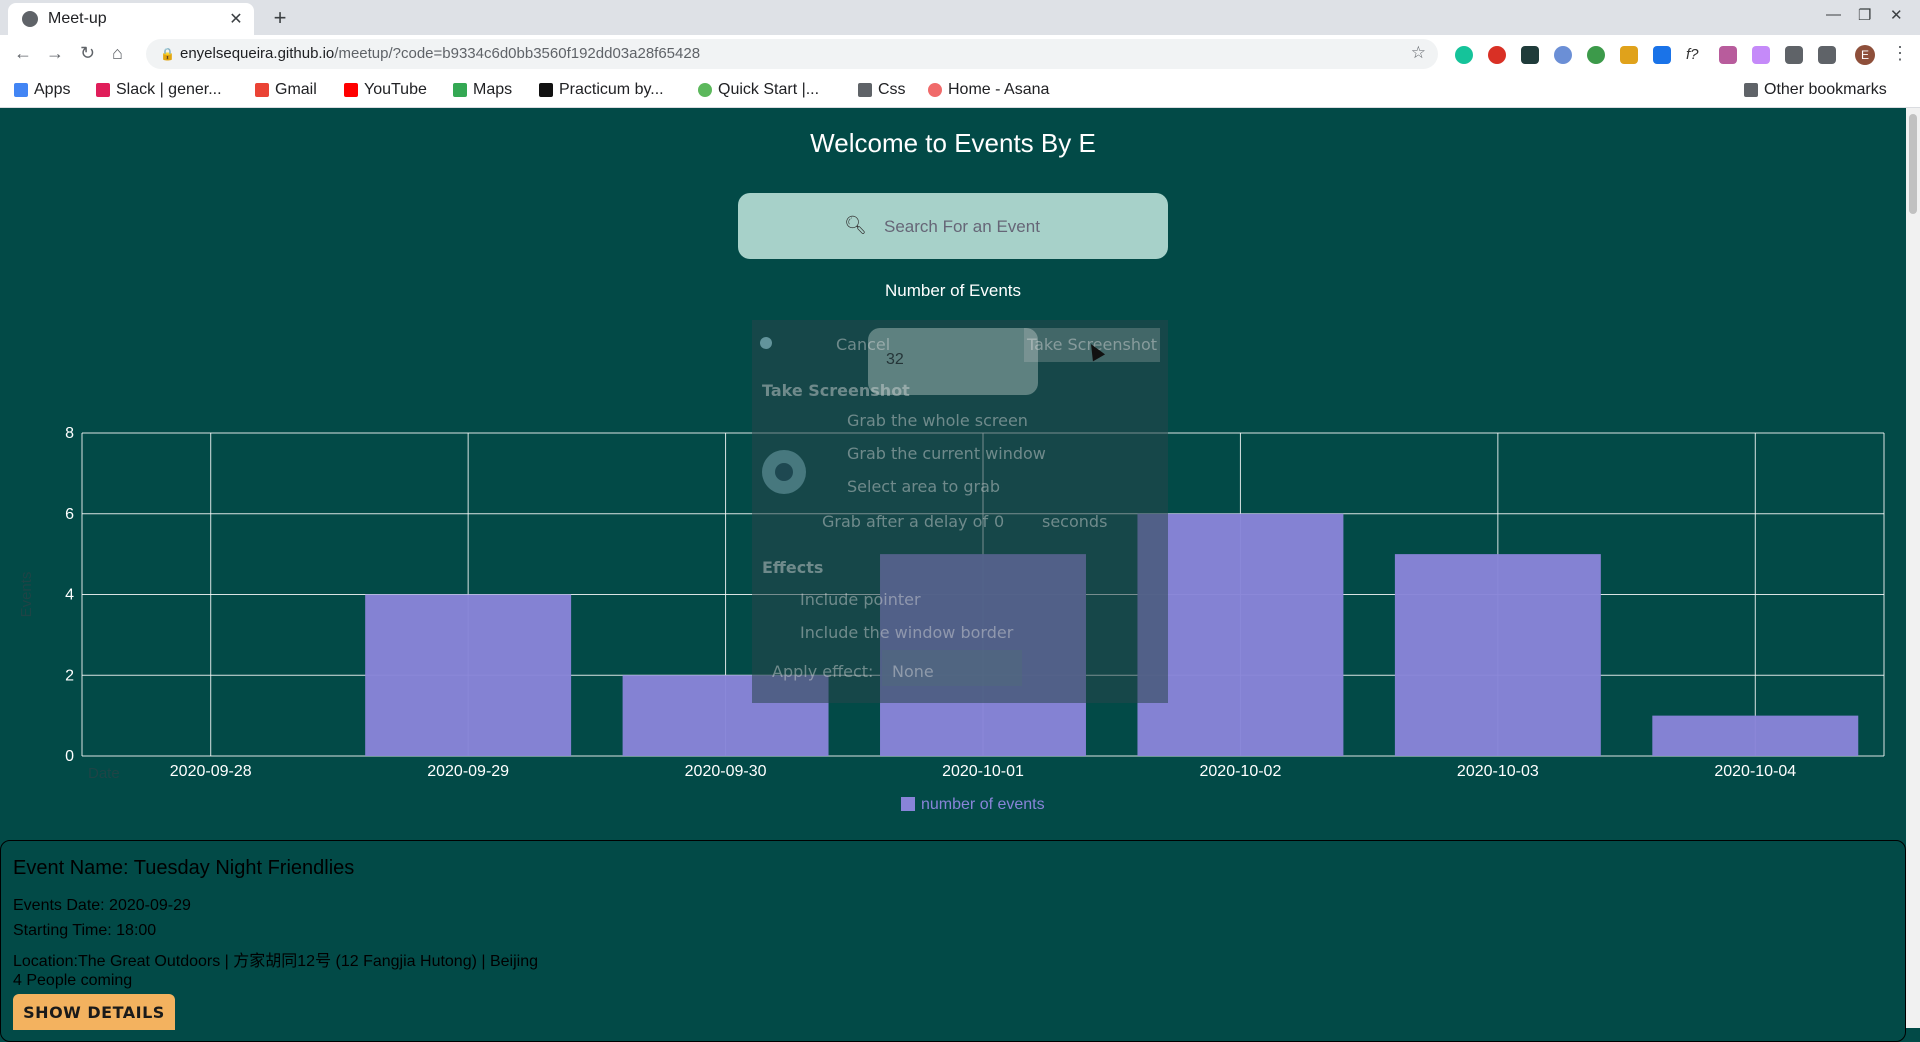  What do you see at coordinates (94, 1012) in the screenshot?
I see `show-details-button: SHOW DETAILS` at bounding box center [94, 1012].